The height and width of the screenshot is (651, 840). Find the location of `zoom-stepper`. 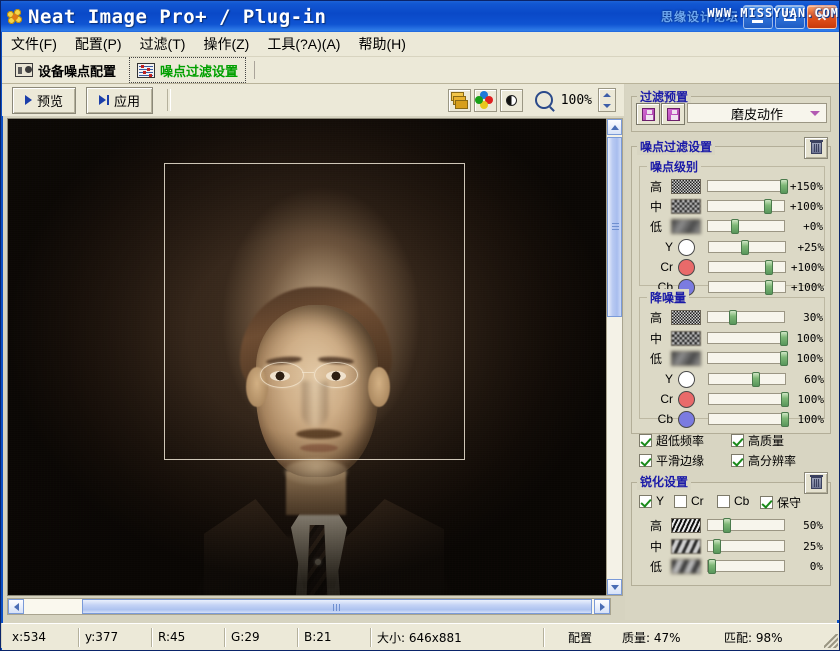

zoom-stepper is located at coordinates (607, 100).